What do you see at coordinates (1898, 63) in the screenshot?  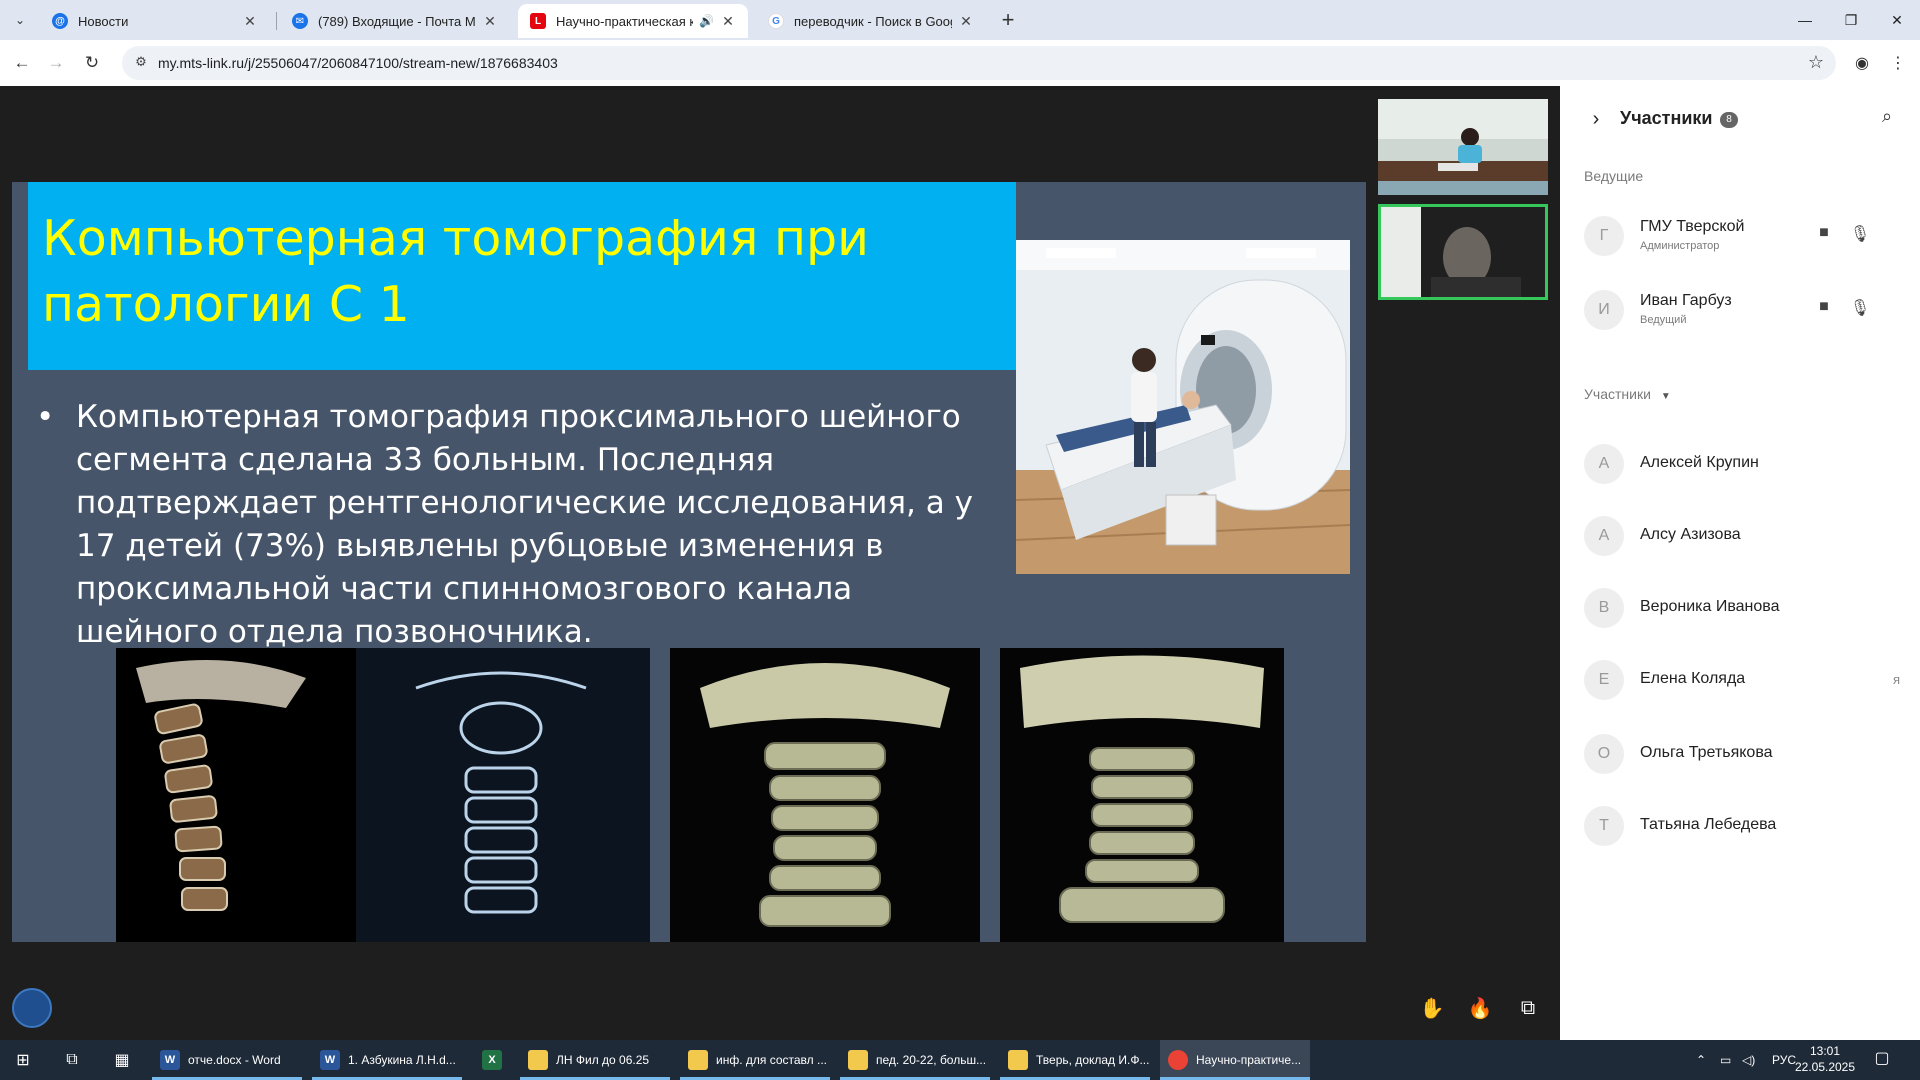 I see `menu-kebab-icon: ⋮` at bounding box center [1898, 63].